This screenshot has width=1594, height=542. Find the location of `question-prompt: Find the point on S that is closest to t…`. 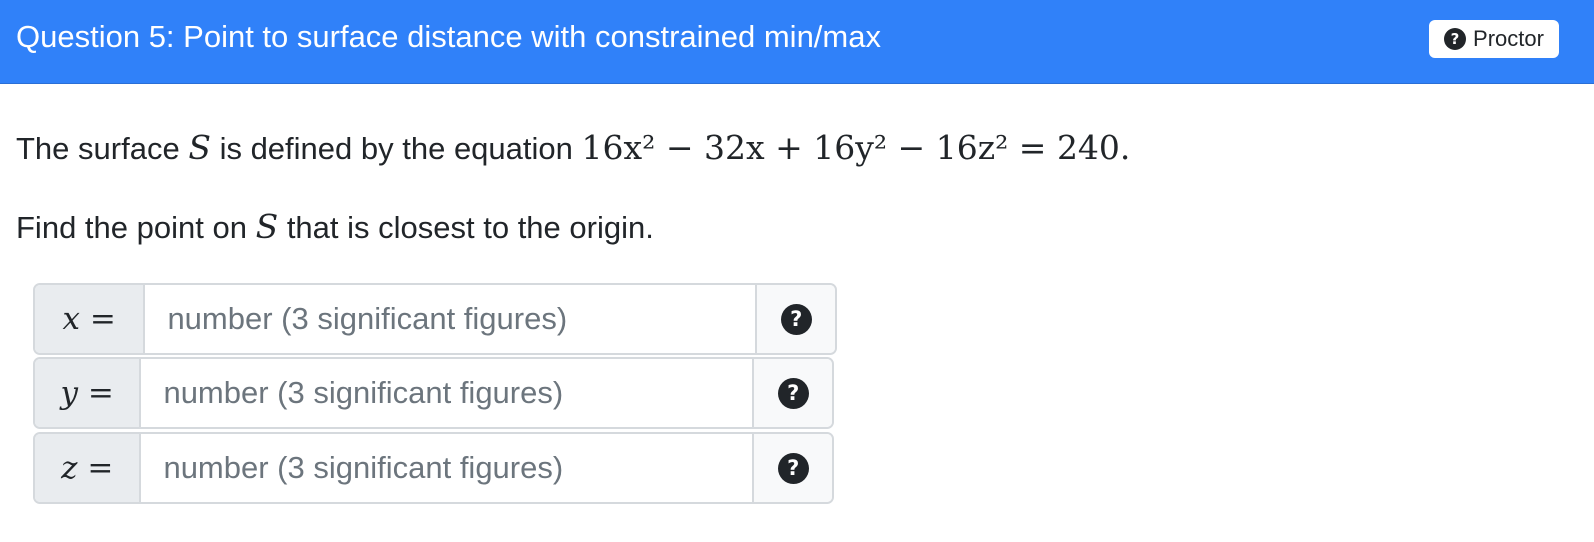

question-prompt: Find the point on S that is closest to t… is located at coordinates (335, 227).